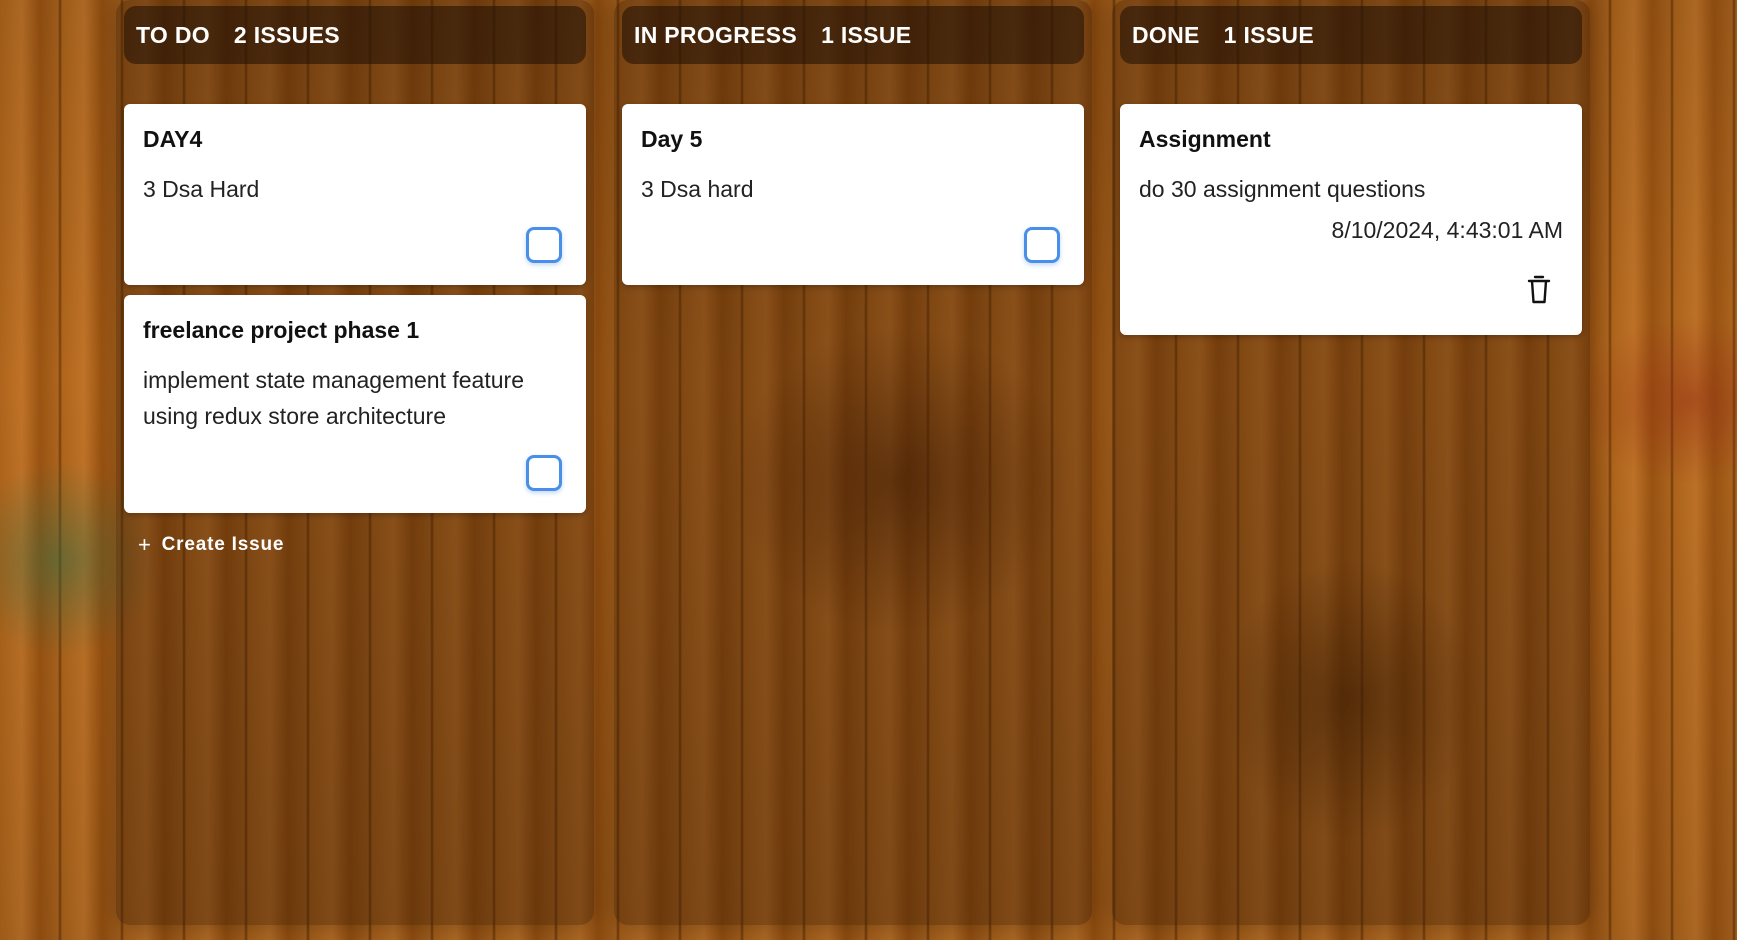  What do you see at coordinates (1447, 230) in the screenshot?
I see `completed-timestamp: 8/10/2024, 4:43:01 AM` at bounding box center [1447, 230].